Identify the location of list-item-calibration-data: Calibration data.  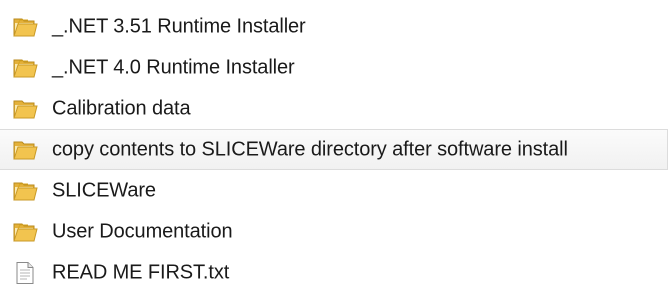
(335, 108).